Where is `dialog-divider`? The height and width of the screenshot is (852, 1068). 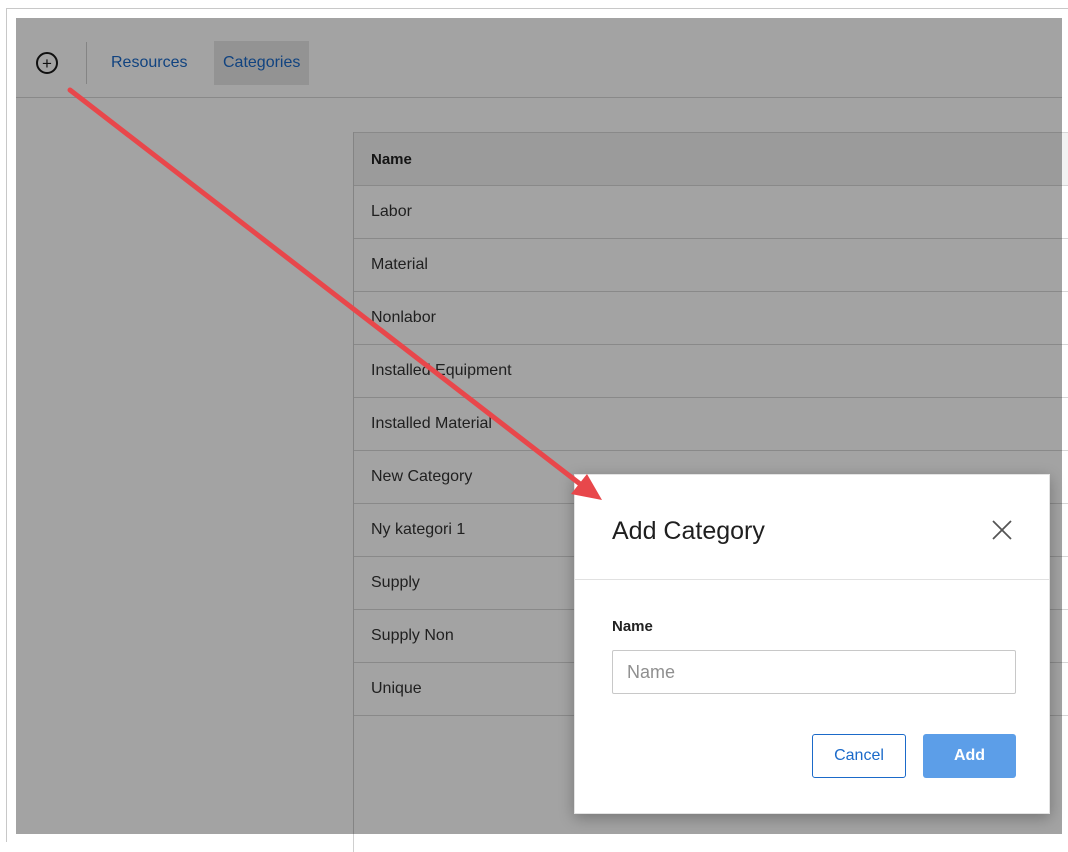 dialog-divider is located at coordinates (812, 579).